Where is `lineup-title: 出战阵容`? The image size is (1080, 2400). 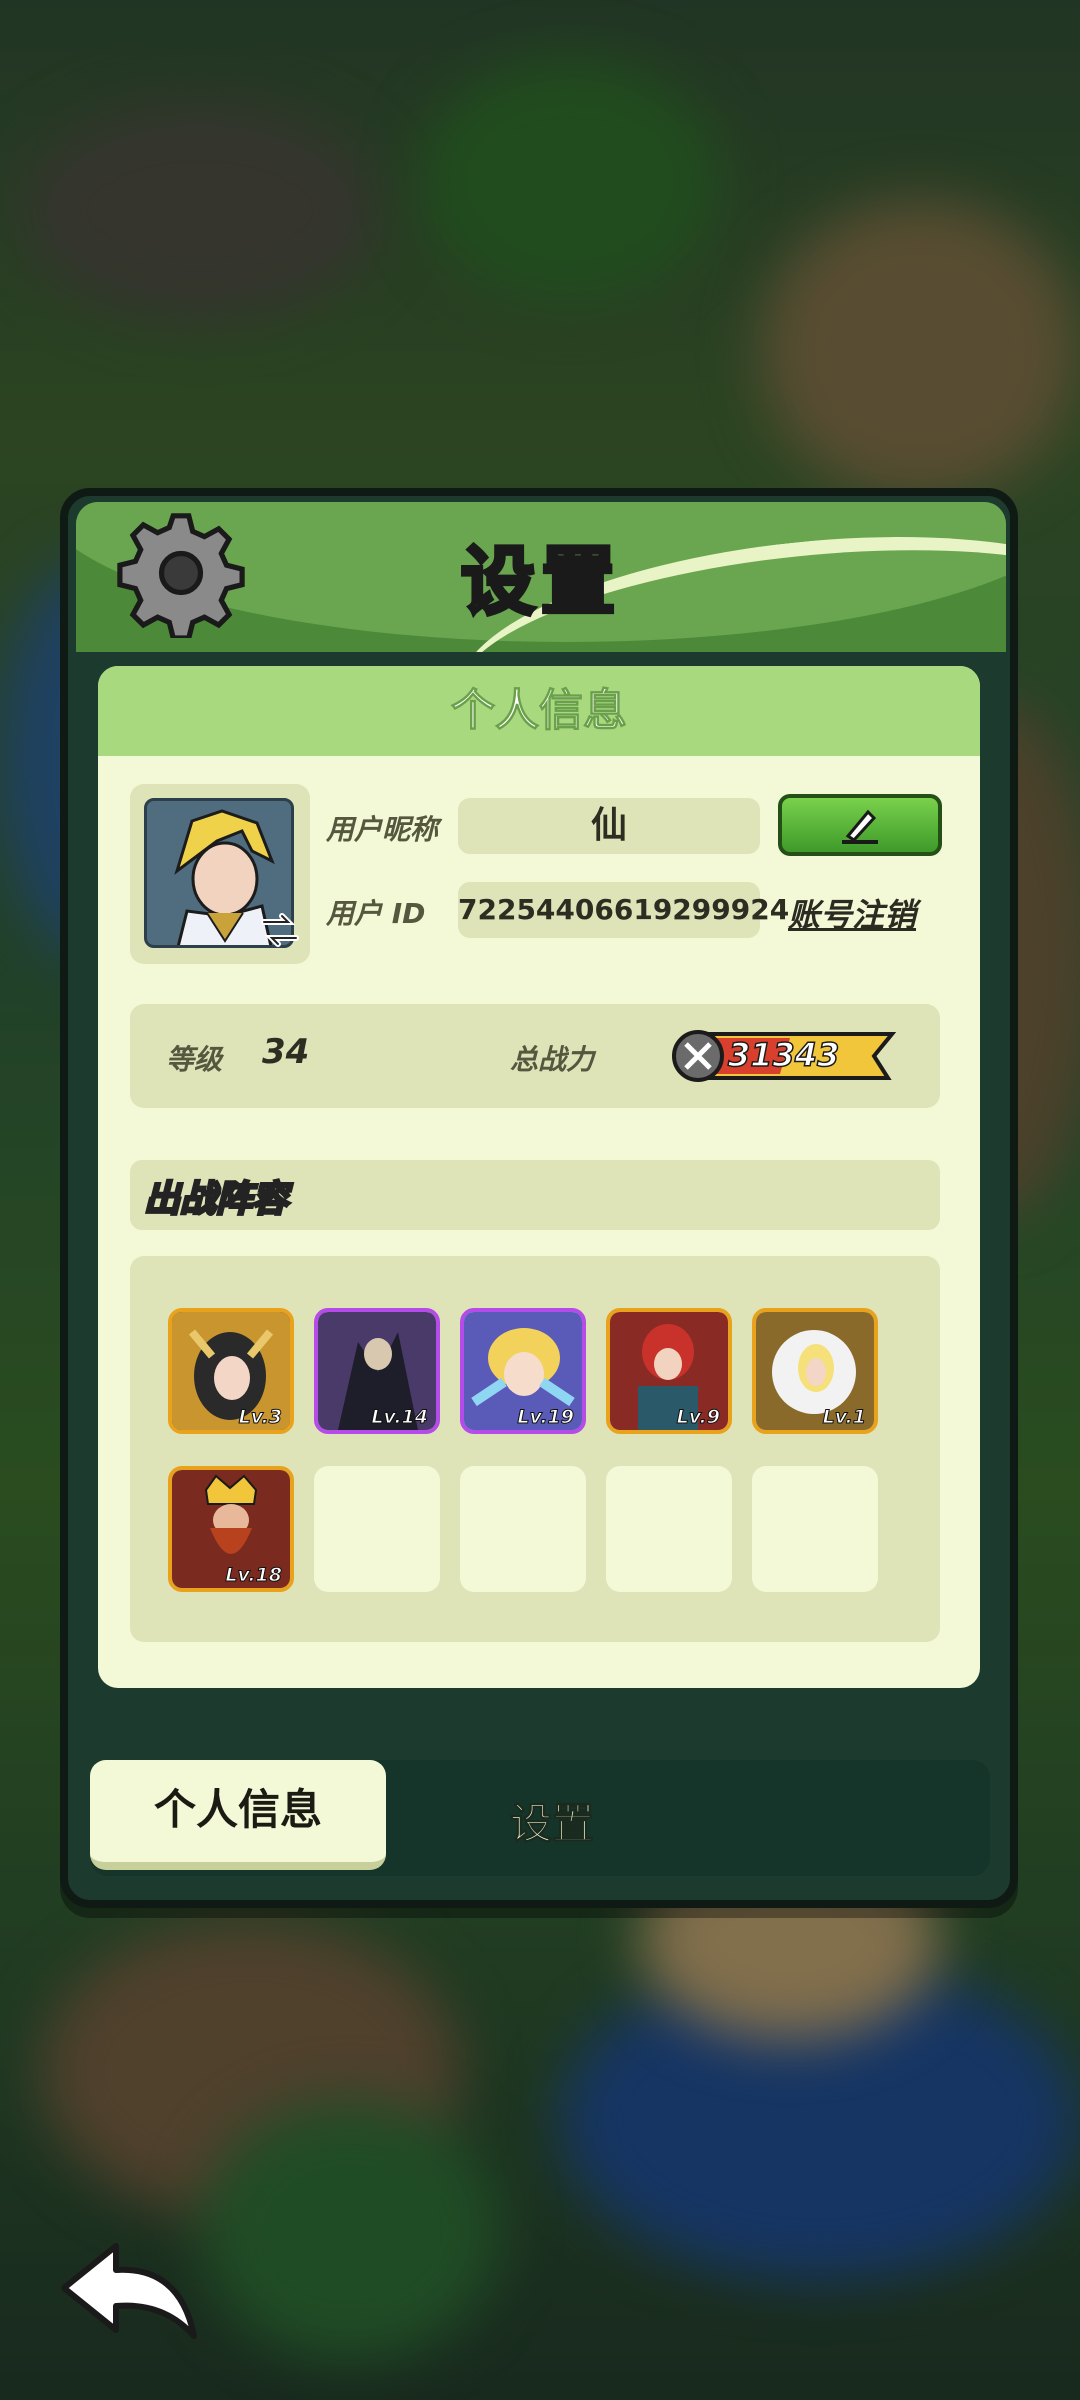
lineup-title: 出战阵容 is located at coordinates (215, 1200).